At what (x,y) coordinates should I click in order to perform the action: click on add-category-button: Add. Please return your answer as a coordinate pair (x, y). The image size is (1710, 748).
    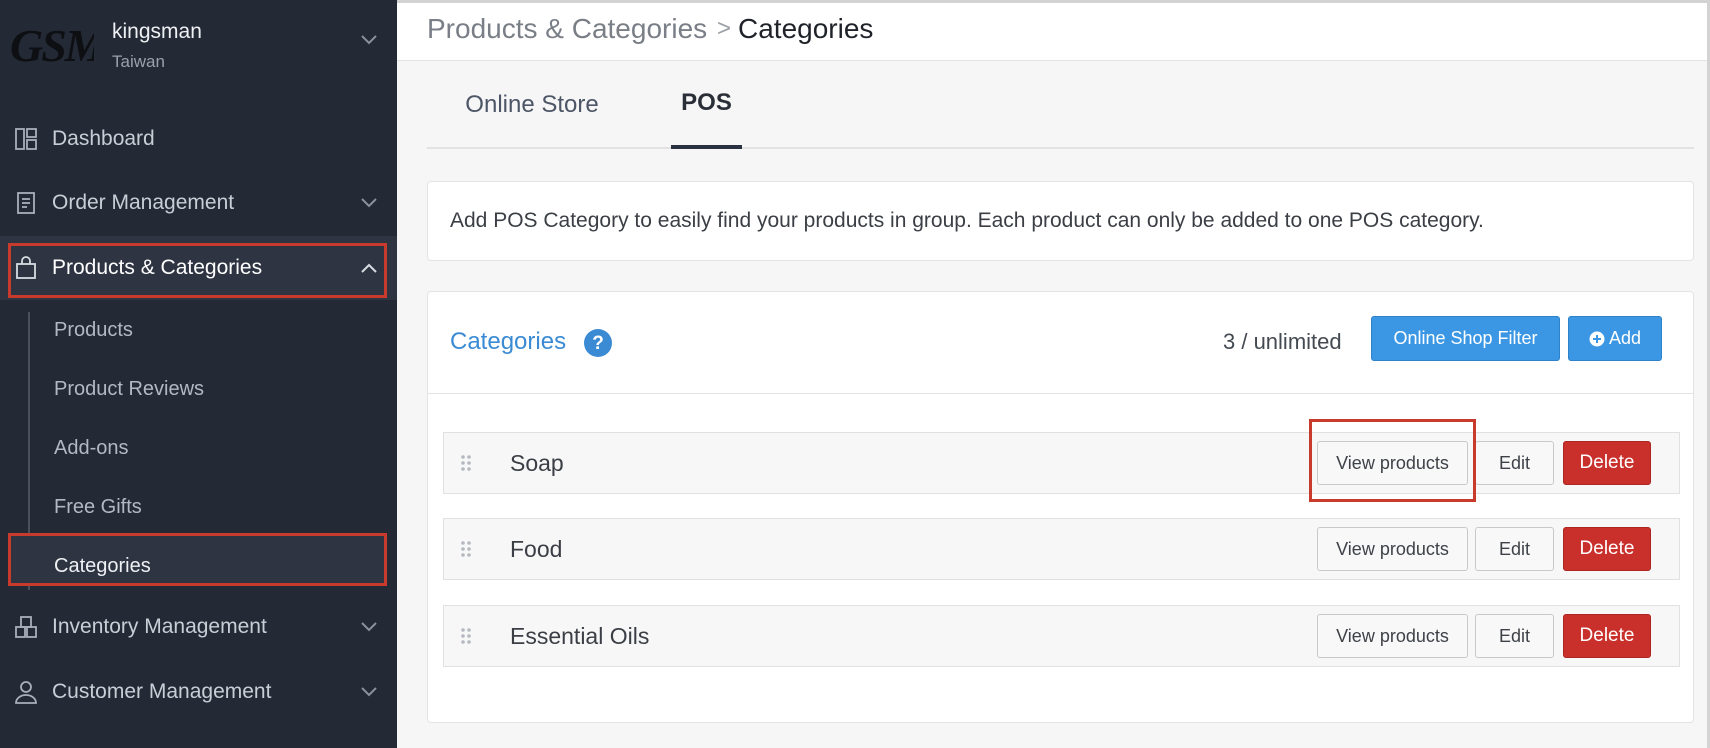
    Looking at the image, I should click on (1615, 338).